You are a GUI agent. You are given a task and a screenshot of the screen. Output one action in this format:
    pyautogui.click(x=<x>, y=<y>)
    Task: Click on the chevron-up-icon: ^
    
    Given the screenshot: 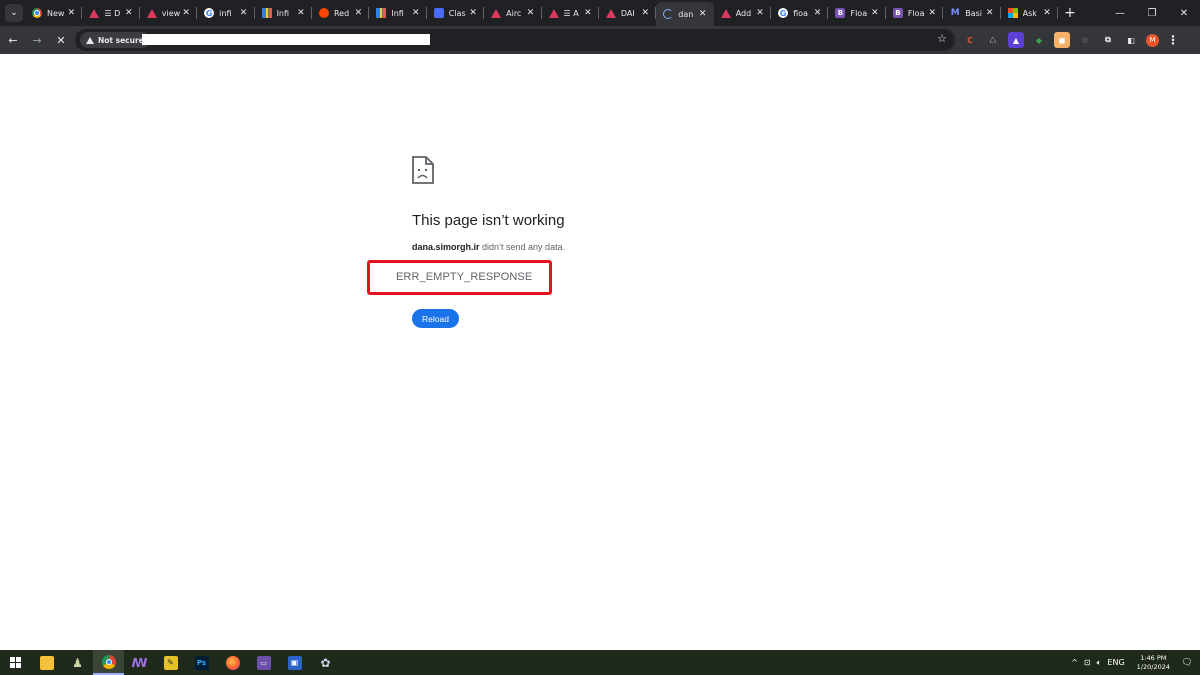 What is the action you would take?
    pyautogui.click(x=1074, y=662)
    